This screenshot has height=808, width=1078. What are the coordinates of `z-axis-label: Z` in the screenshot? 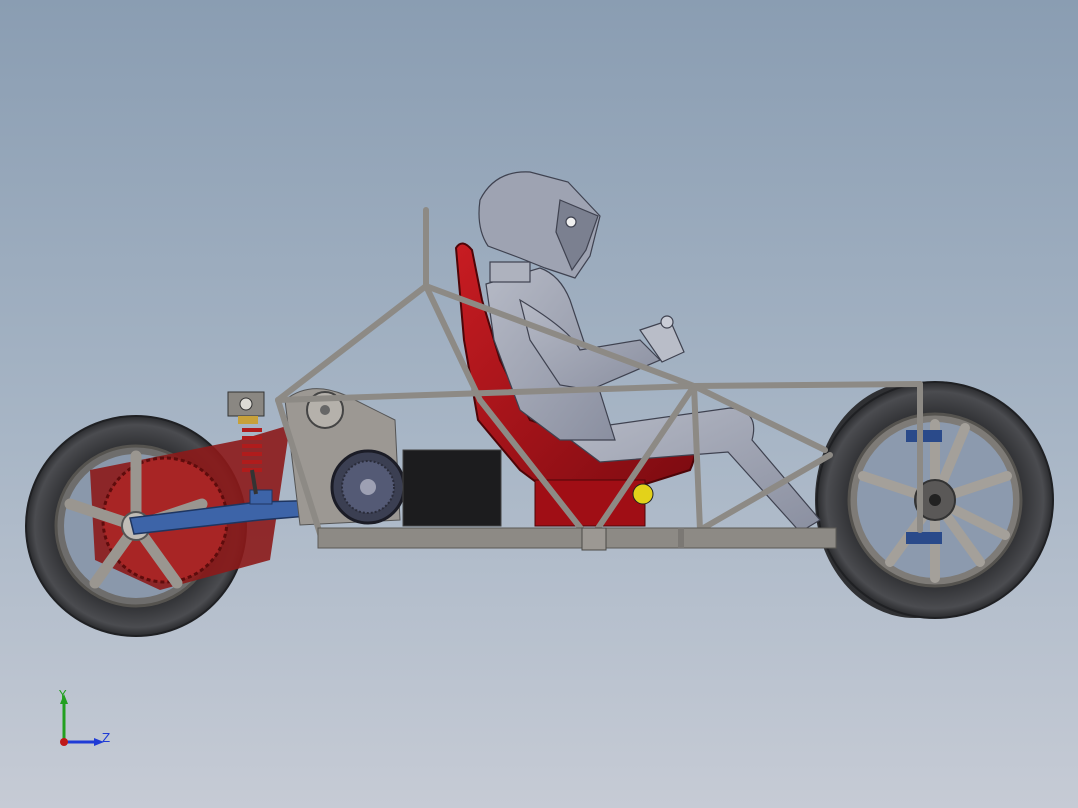 It's located at (106, 738).